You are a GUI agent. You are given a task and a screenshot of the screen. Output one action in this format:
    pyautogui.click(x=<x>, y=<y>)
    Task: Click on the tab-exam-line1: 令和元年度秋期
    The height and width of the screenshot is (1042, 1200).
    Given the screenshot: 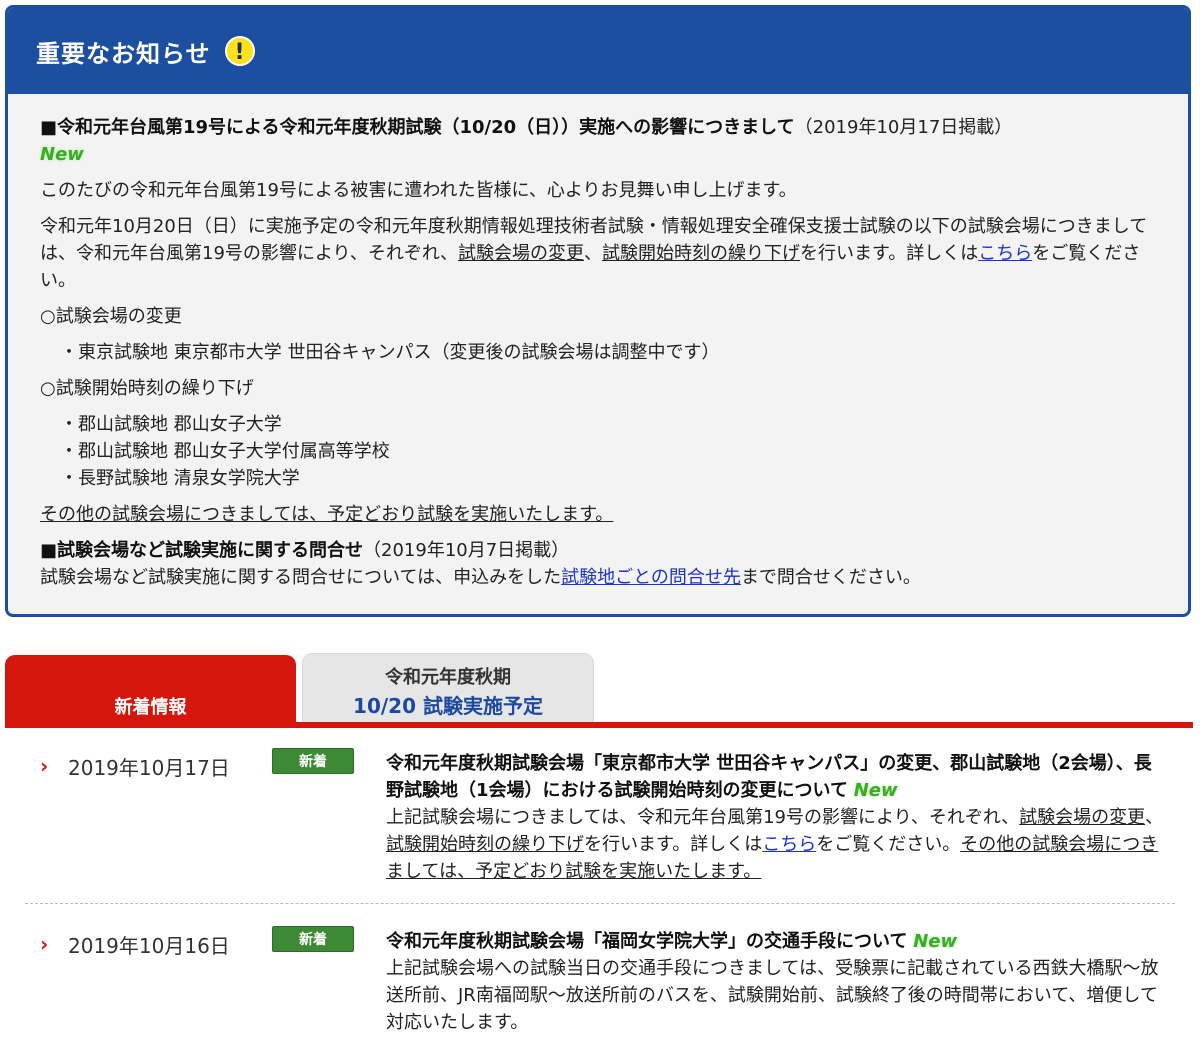 What is the action you would take?
    pyautogui.click(x=448, y=677)
    